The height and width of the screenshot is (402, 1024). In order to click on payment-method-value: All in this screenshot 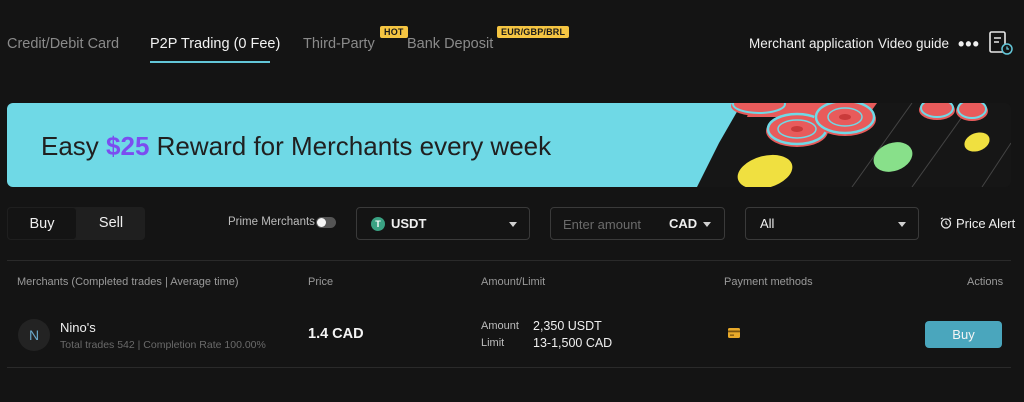, I will do `click(767, 223)`.